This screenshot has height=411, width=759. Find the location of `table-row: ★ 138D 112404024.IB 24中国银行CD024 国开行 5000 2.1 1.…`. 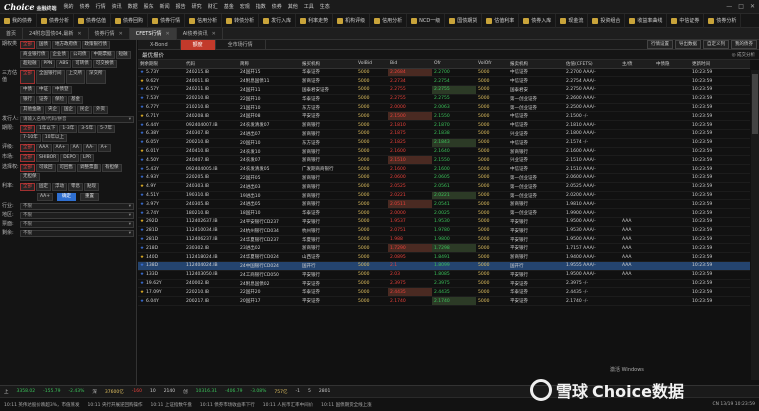

table-row: ★ 138D 112404024.IB 24中国银行CD024 国开行 5000 2.1 1.… is located at coordinates (444, 266).